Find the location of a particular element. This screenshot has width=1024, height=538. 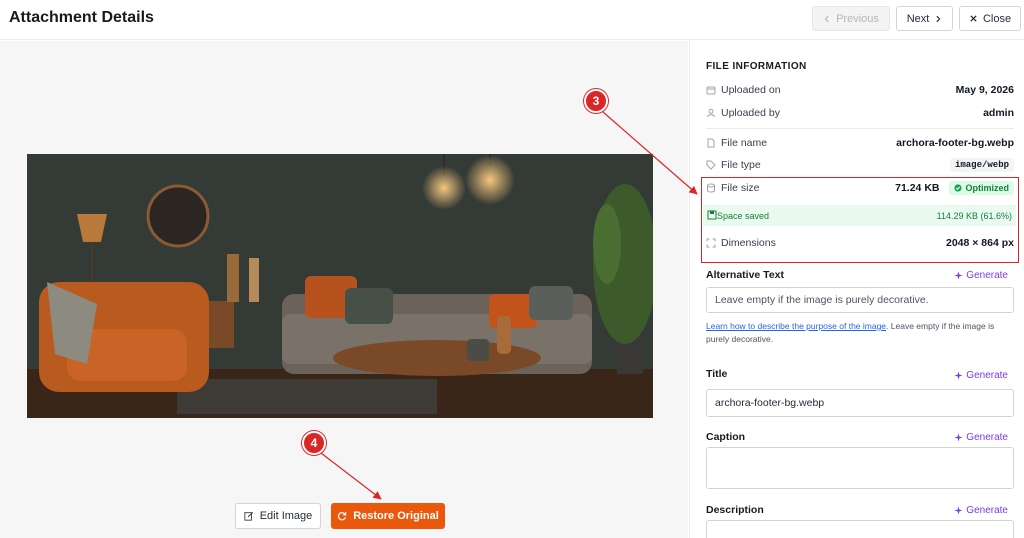

caption-textarea is located at coordinates (860, 468).